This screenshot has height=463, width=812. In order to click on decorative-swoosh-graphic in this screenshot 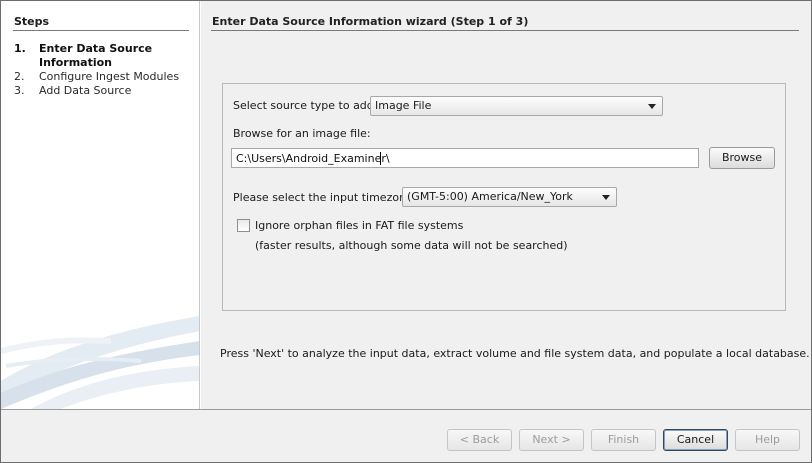, I will do `click(100, 362)`.